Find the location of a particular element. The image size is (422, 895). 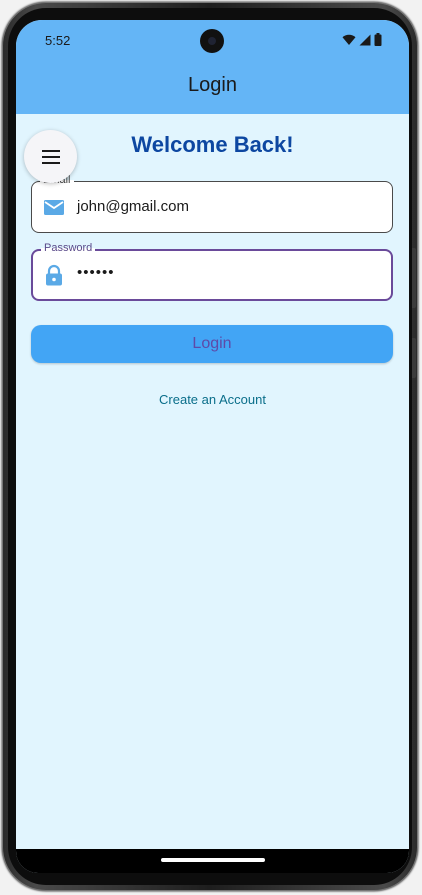

status-bar: 5:52 is located at coordinates (212, 40).